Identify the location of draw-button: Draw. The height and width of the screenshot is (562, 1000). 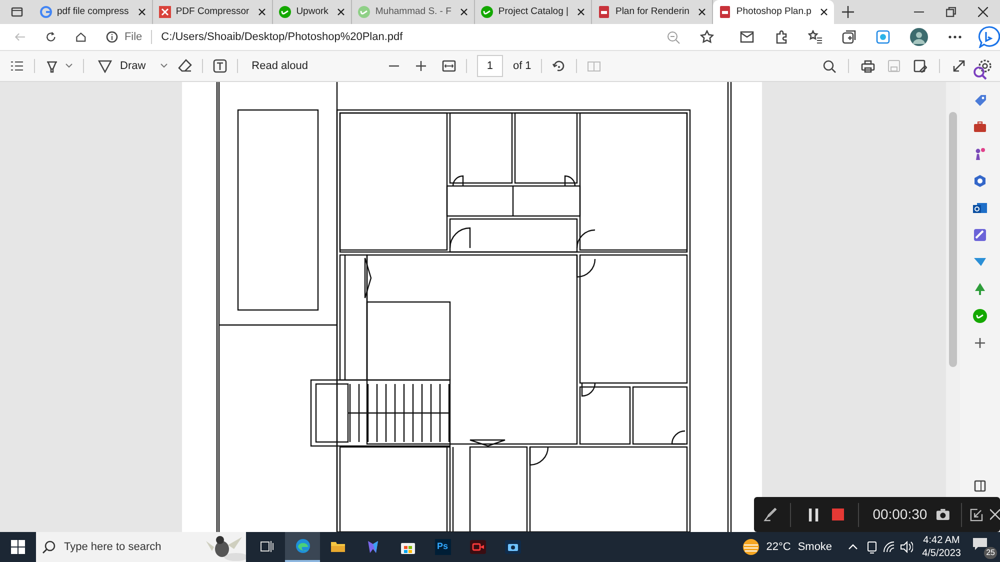
(133, 66).